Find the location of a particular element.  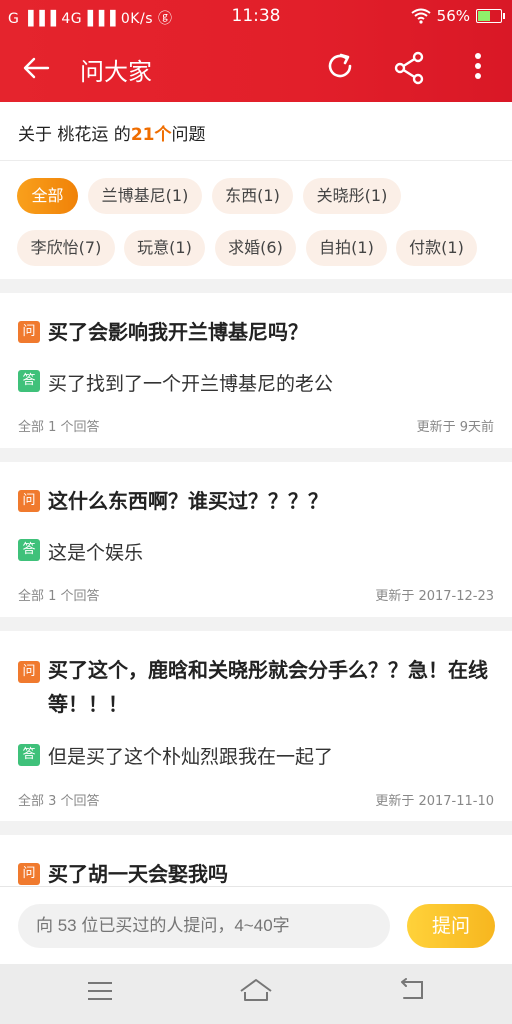

question-card: 问 买了胡一天会娶我吗 is located at coordinates (256, 860).